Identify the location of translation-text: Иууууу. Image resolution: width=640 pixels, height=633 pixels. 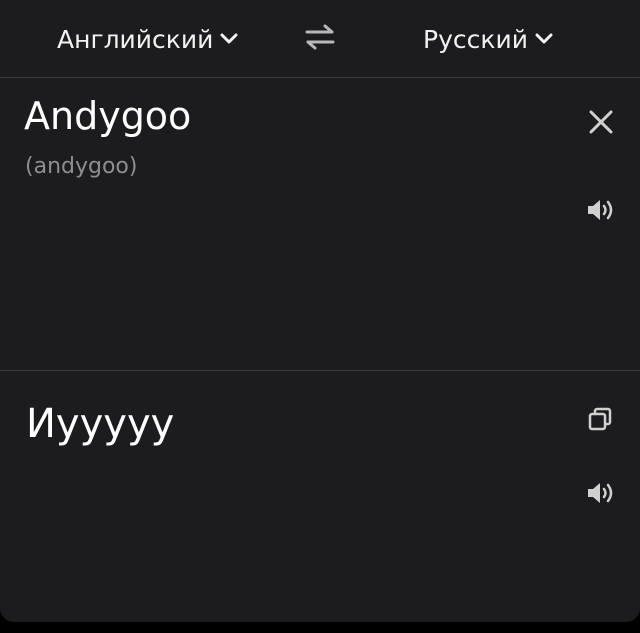
(100, 424).